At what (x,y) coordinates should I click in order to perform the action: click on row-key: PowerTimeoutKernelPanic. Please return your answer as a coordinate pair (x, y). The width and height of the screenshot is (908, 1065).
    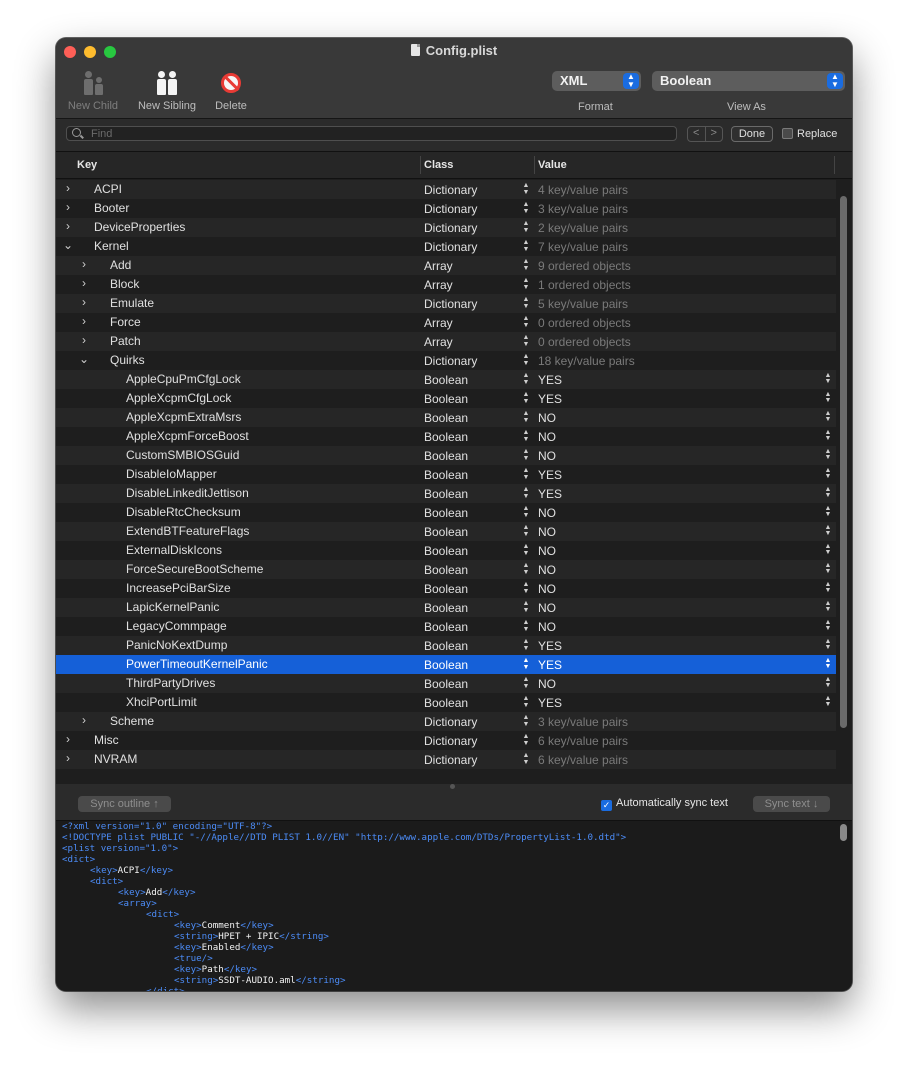
    Looking at the image, I should click on (197, 664).